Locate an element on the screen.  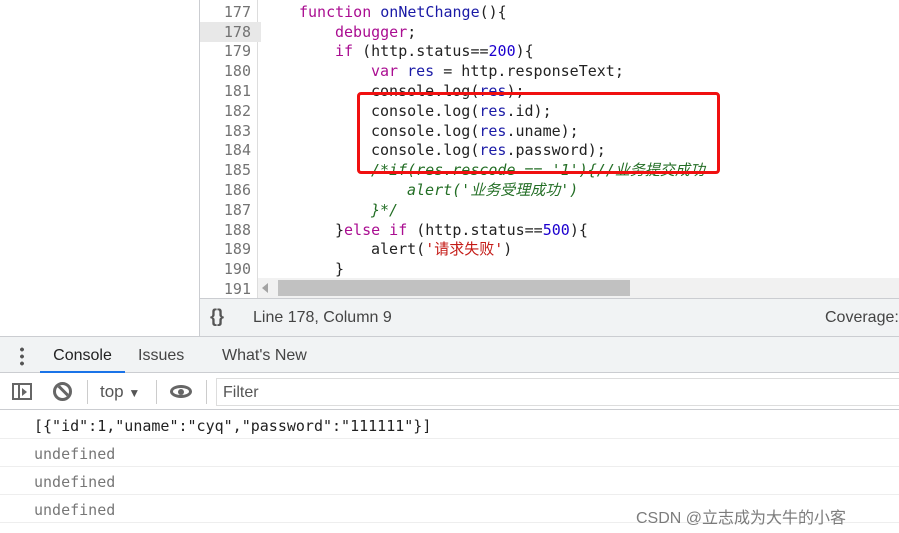
code-line: }*/ is located at coordinates (384, 210).